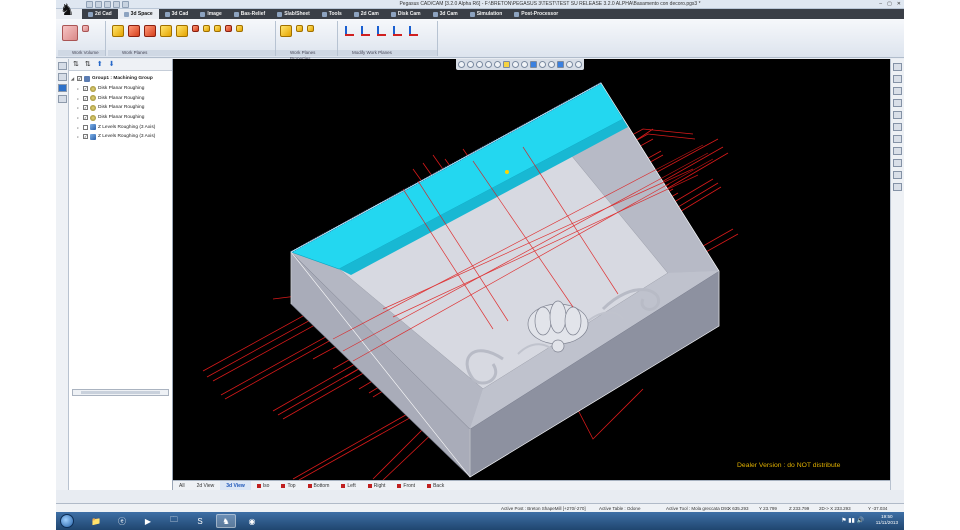 This screenshot has width=960, height=530. What do you see at coordinates (897, 115) in the screenshot?
I see `snap-perpendicular-icon` at bounding box center [897, 115].